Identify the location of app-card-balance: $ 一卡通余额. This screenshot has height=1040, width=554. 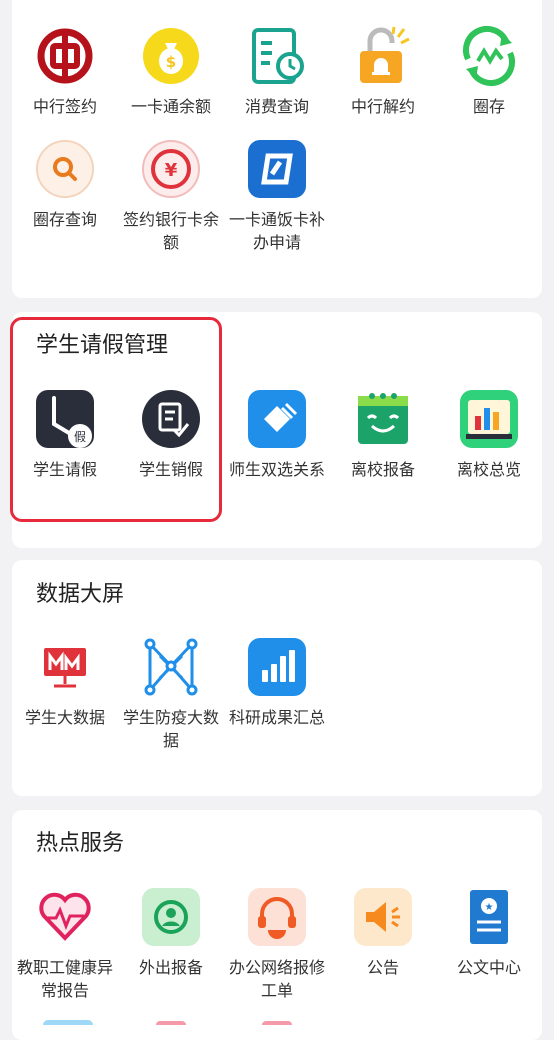
(171, 71).